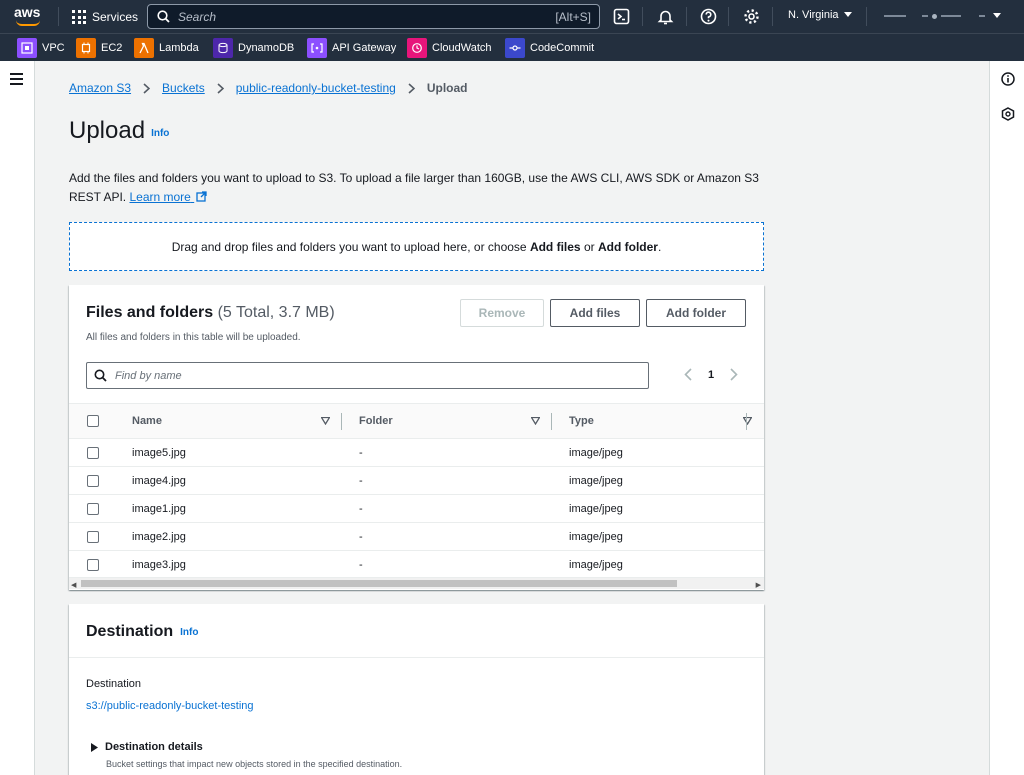 This screenshot has width=1024, height=775. Describe the element at coordinates (447, 421) in the screenshot. I see `column-header-folder: Folder` at that location.